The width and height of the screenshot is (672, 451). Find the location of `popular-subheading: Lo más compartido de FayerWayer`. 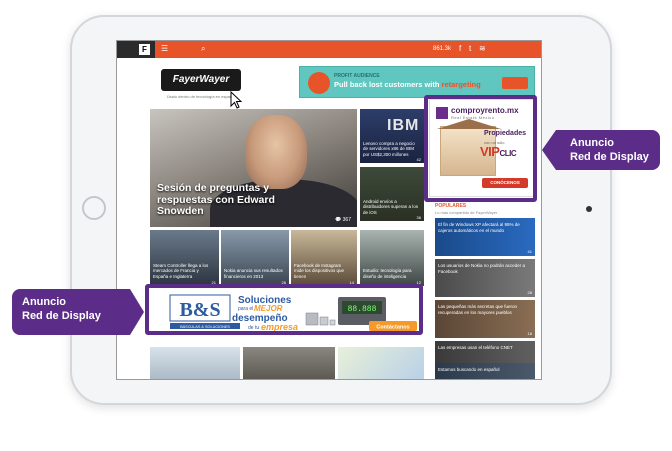

popular-subheading: Lo más compartido de FayerWayer is located at coordinates (466, 212).